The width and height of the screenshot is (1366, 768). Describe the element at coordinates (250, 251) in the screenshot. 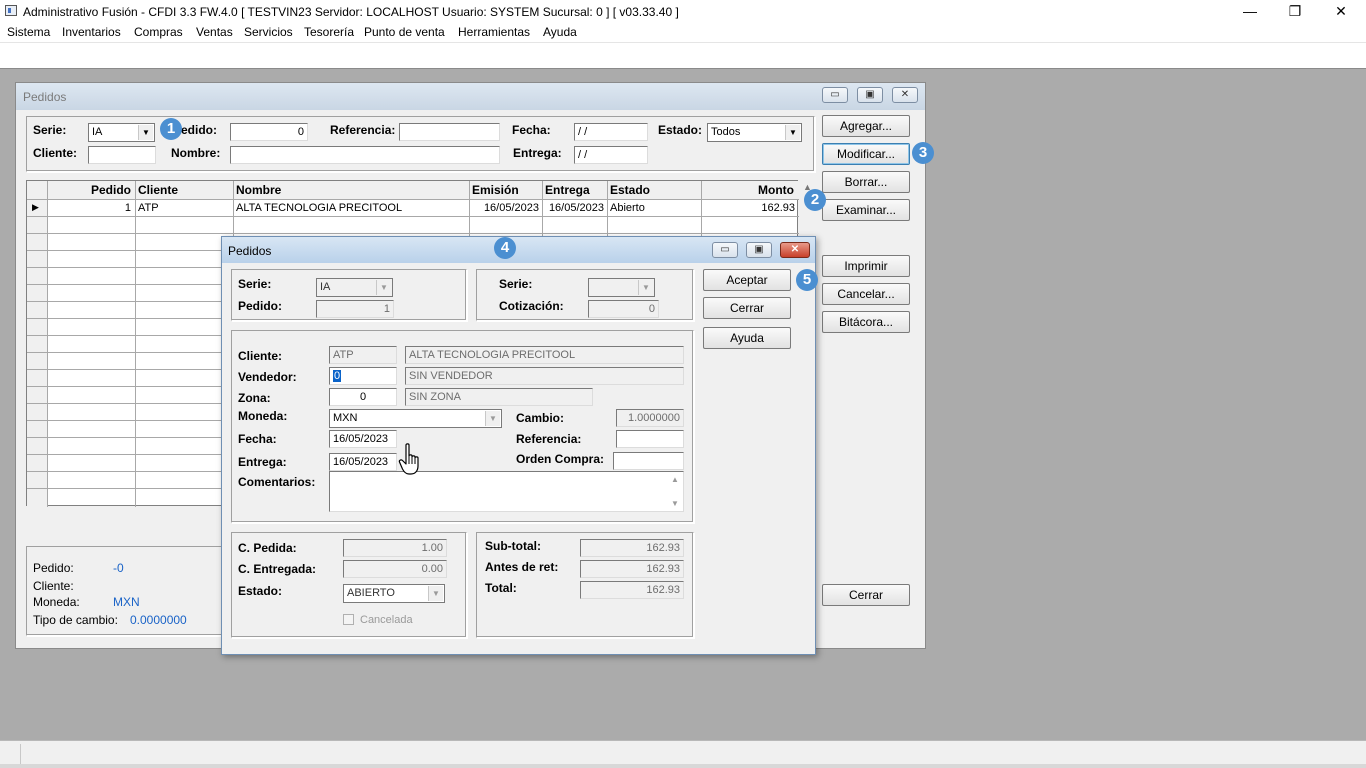

I see `pedido-dialog-title: Pedidos` at that location.